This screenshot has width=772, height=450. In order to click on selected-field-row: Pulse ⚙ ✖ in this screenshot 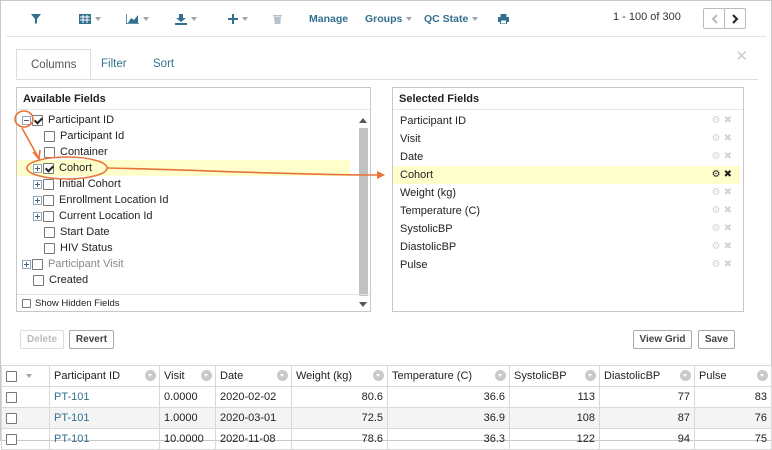, I will do `click(566, 265)`.